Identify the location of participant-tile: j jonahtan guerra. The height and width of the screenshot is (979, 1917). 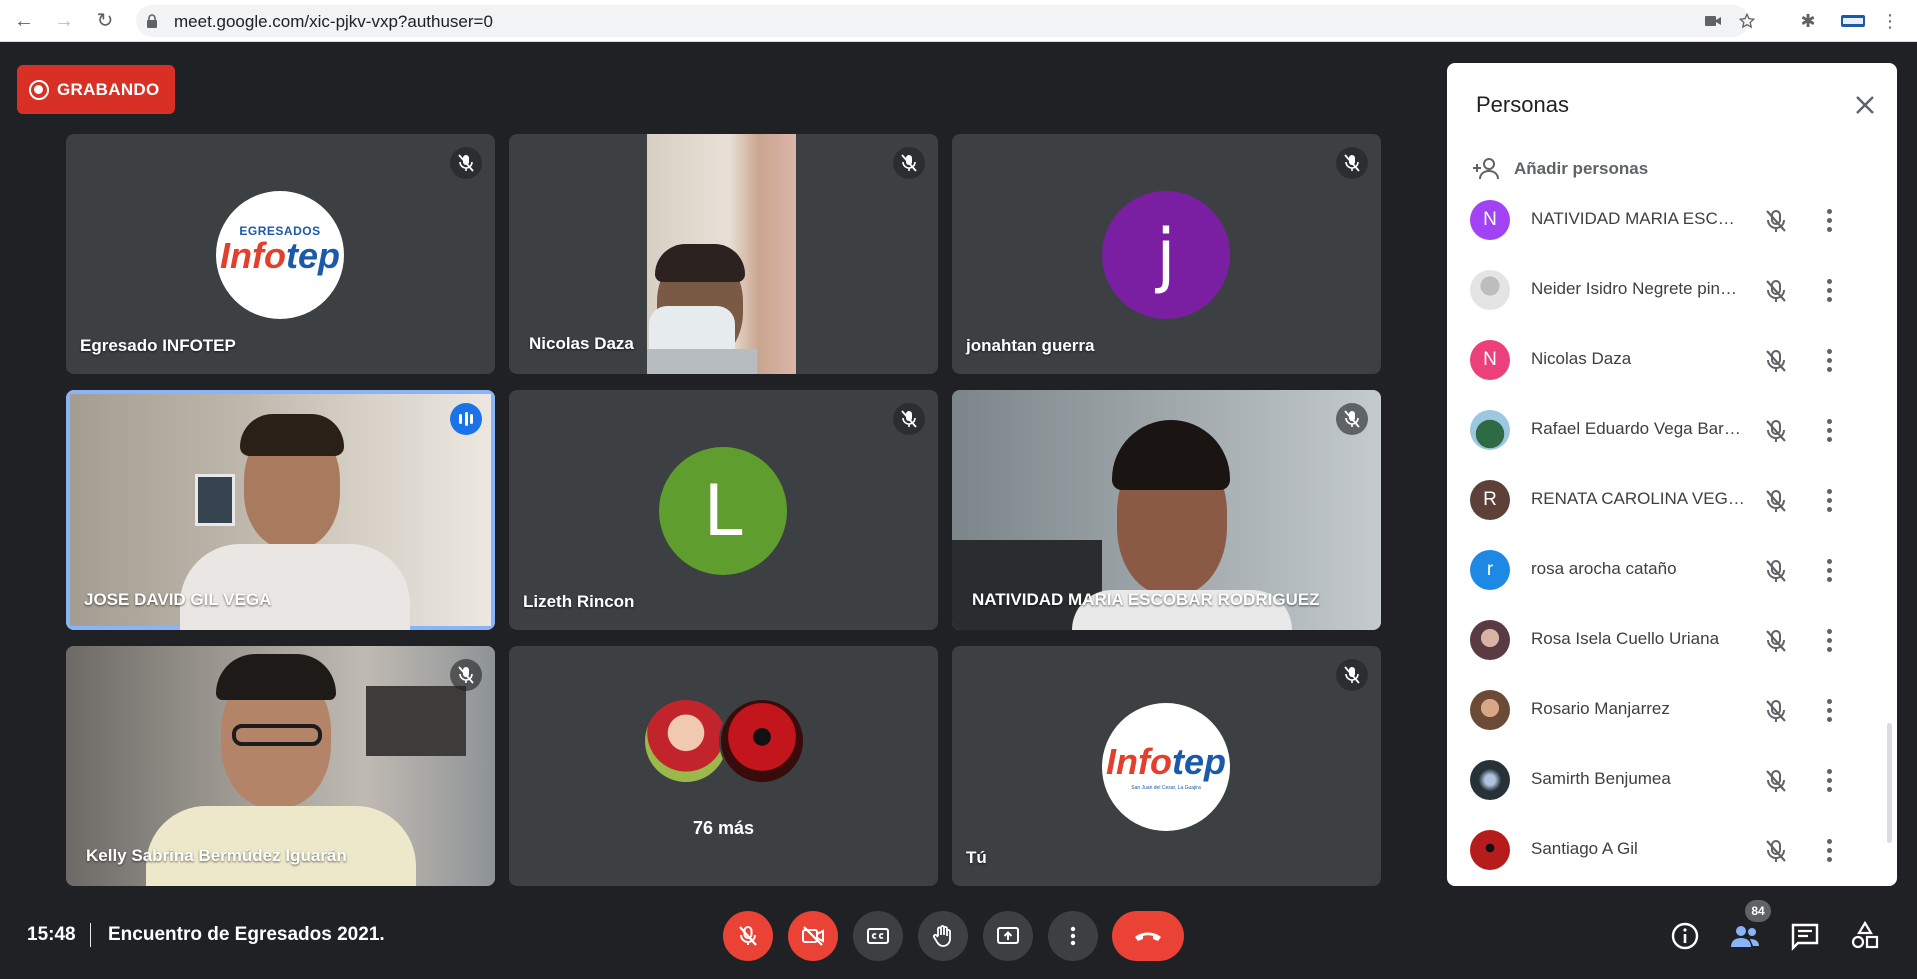
(1166, 254).